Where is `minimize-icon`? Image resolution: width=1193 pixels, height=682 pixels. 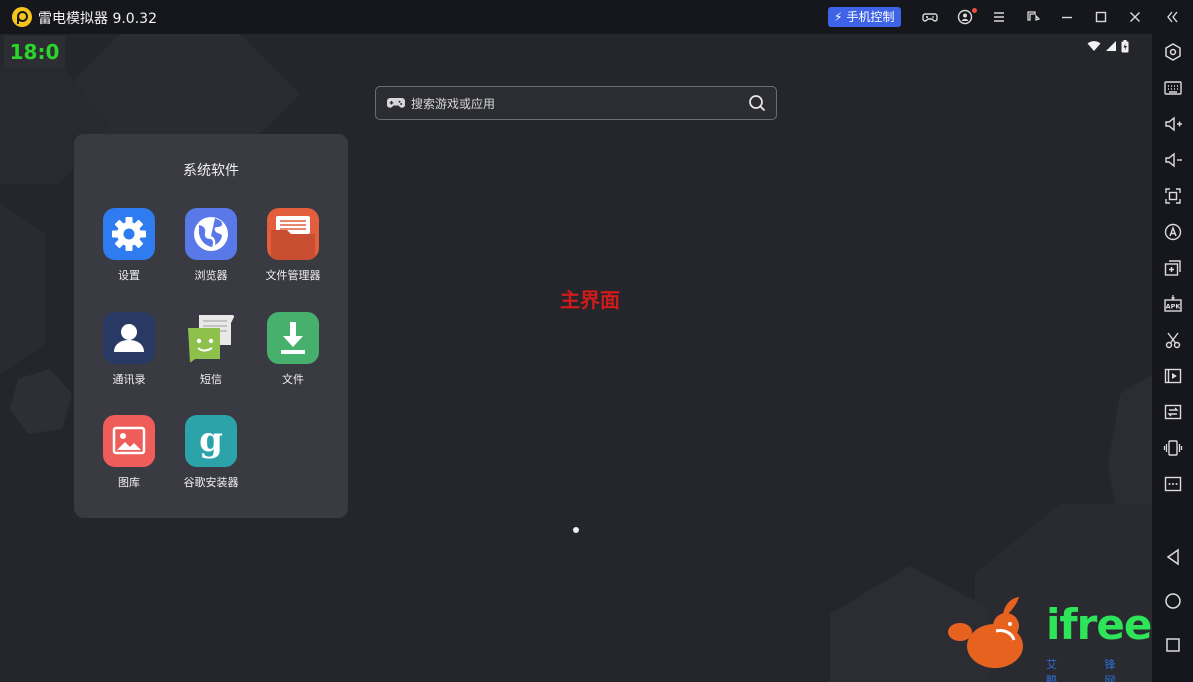 minimize-icon is located at coordinates (1067, 17).